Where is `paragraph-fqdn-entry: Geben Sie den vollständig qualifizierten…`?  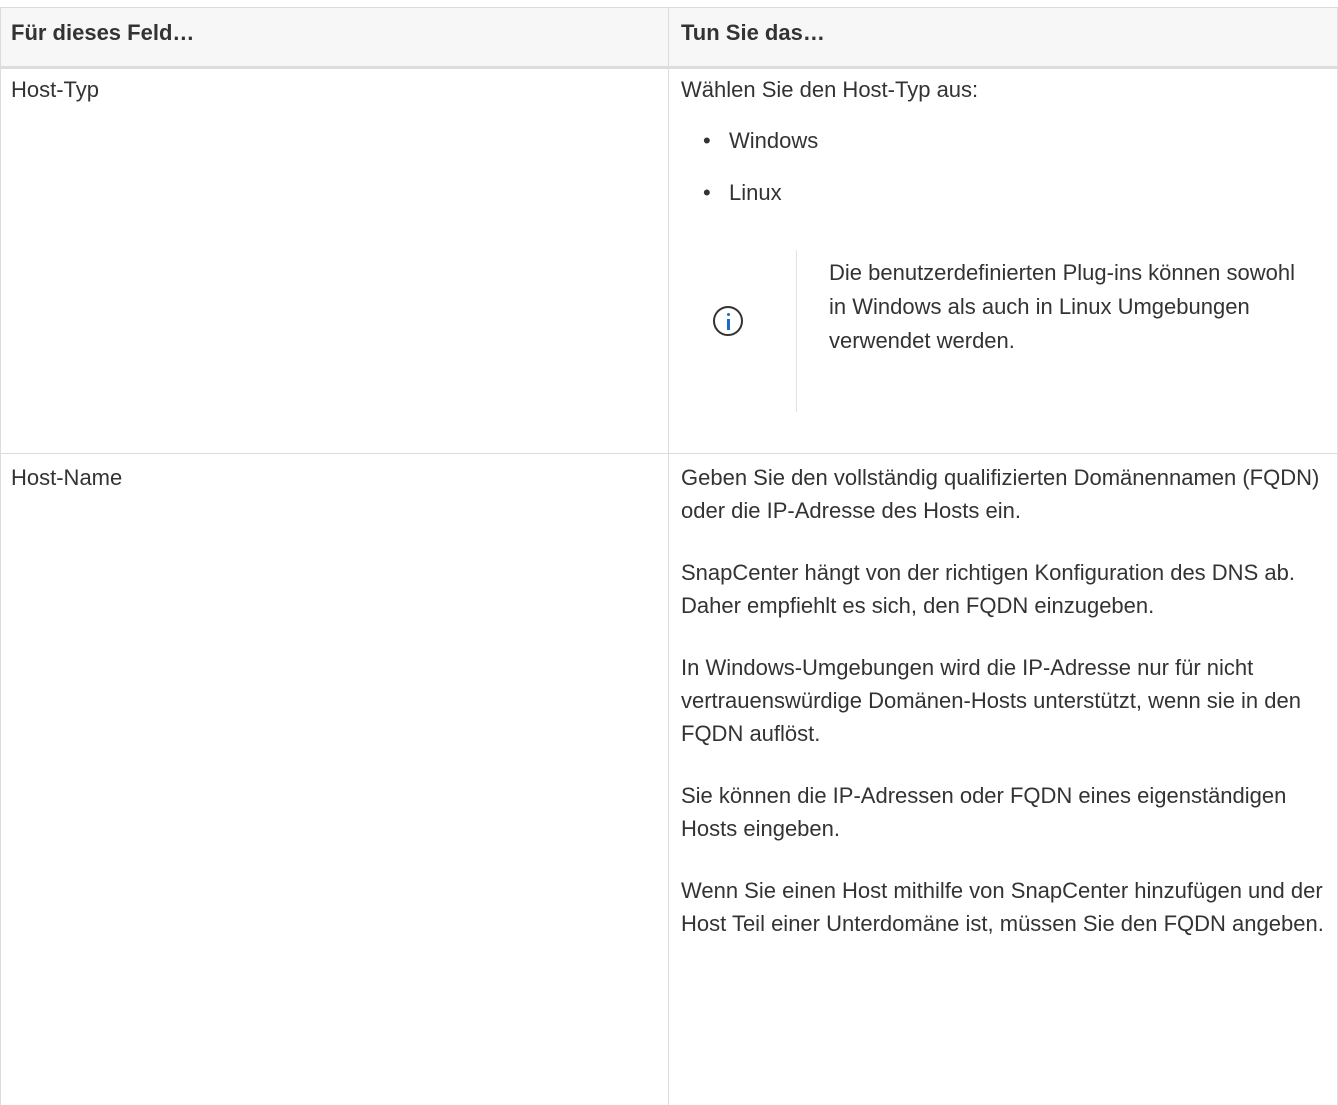 paragraph-fqdn-entry: Geben Sie den vollständig qualifizierten… is located at coordinates (1000, 494).